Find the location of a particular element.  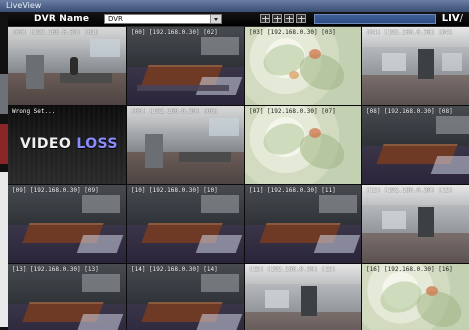

scene-person is located at coordinates (74, 66).